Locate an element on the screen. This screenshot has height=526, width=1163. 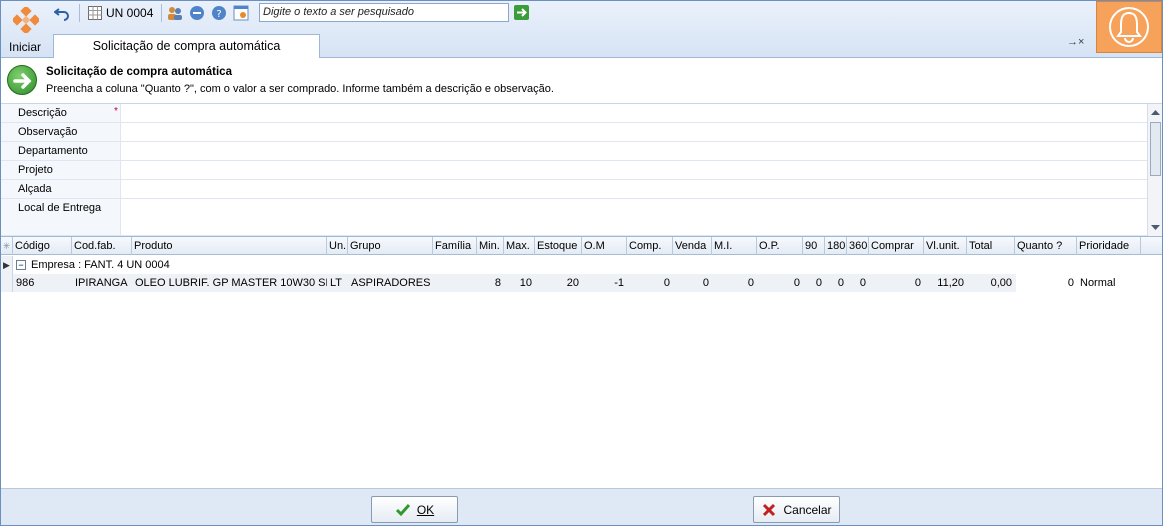
collapse-icon: − is located at coordinates (21, 265).